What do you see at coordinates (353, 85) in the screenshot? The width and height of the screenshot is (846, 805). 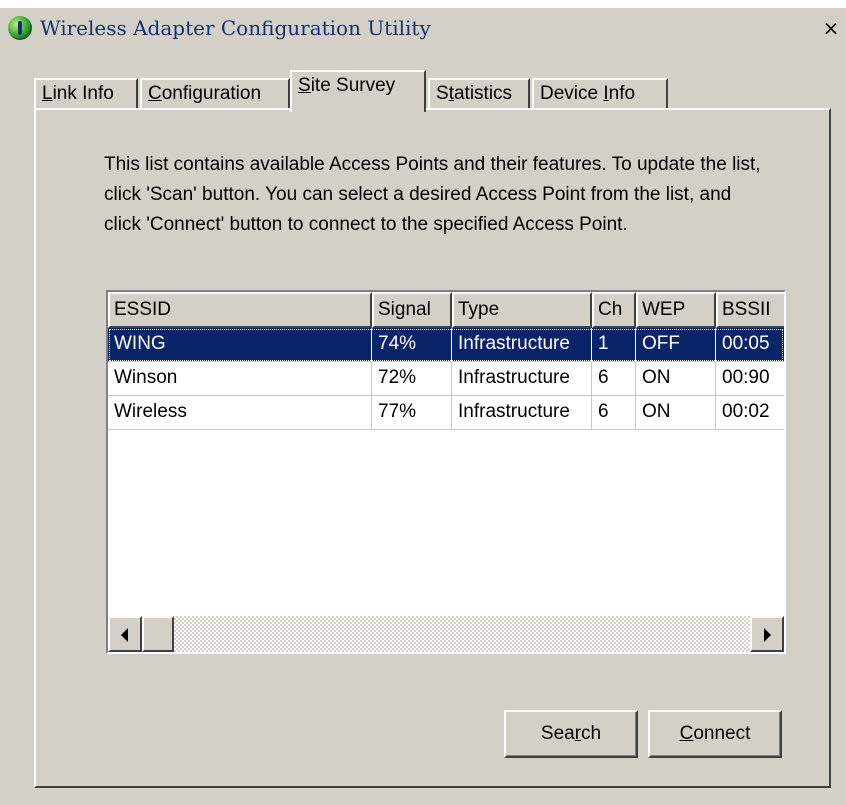 I see `tab-label-suffix: ite Survey` at bounding box center [353, 85].